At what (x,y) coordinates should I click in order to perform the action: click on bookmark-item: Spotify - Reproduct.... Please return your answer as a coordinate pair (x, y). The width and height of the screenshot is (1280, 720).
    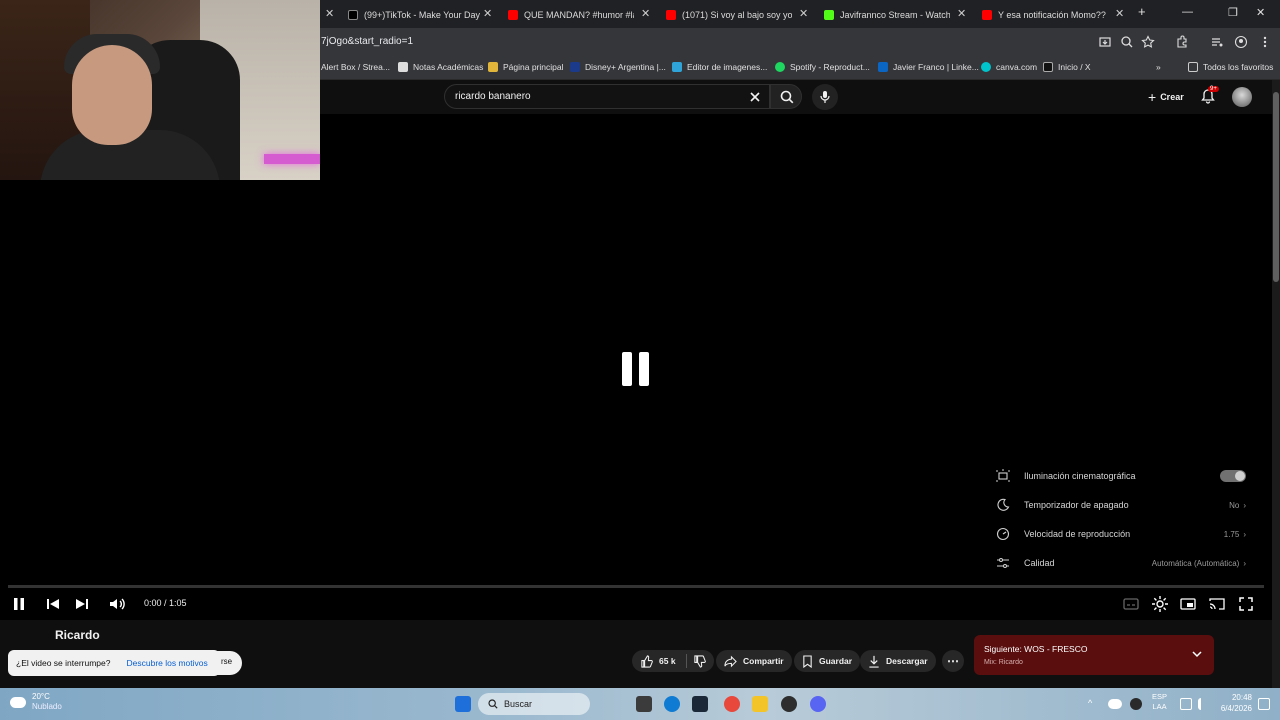
    Looking at the image, I should click on (822, 67).